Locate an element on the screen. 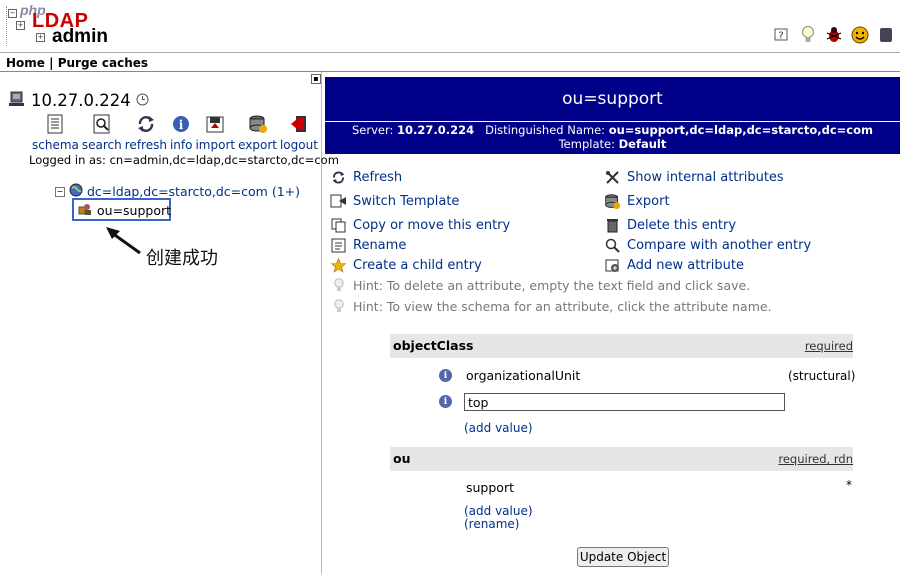 The height and width of the screenshot is (574, 900). objectclass-attr-name: objectClass is located at coordinates (433, 345).